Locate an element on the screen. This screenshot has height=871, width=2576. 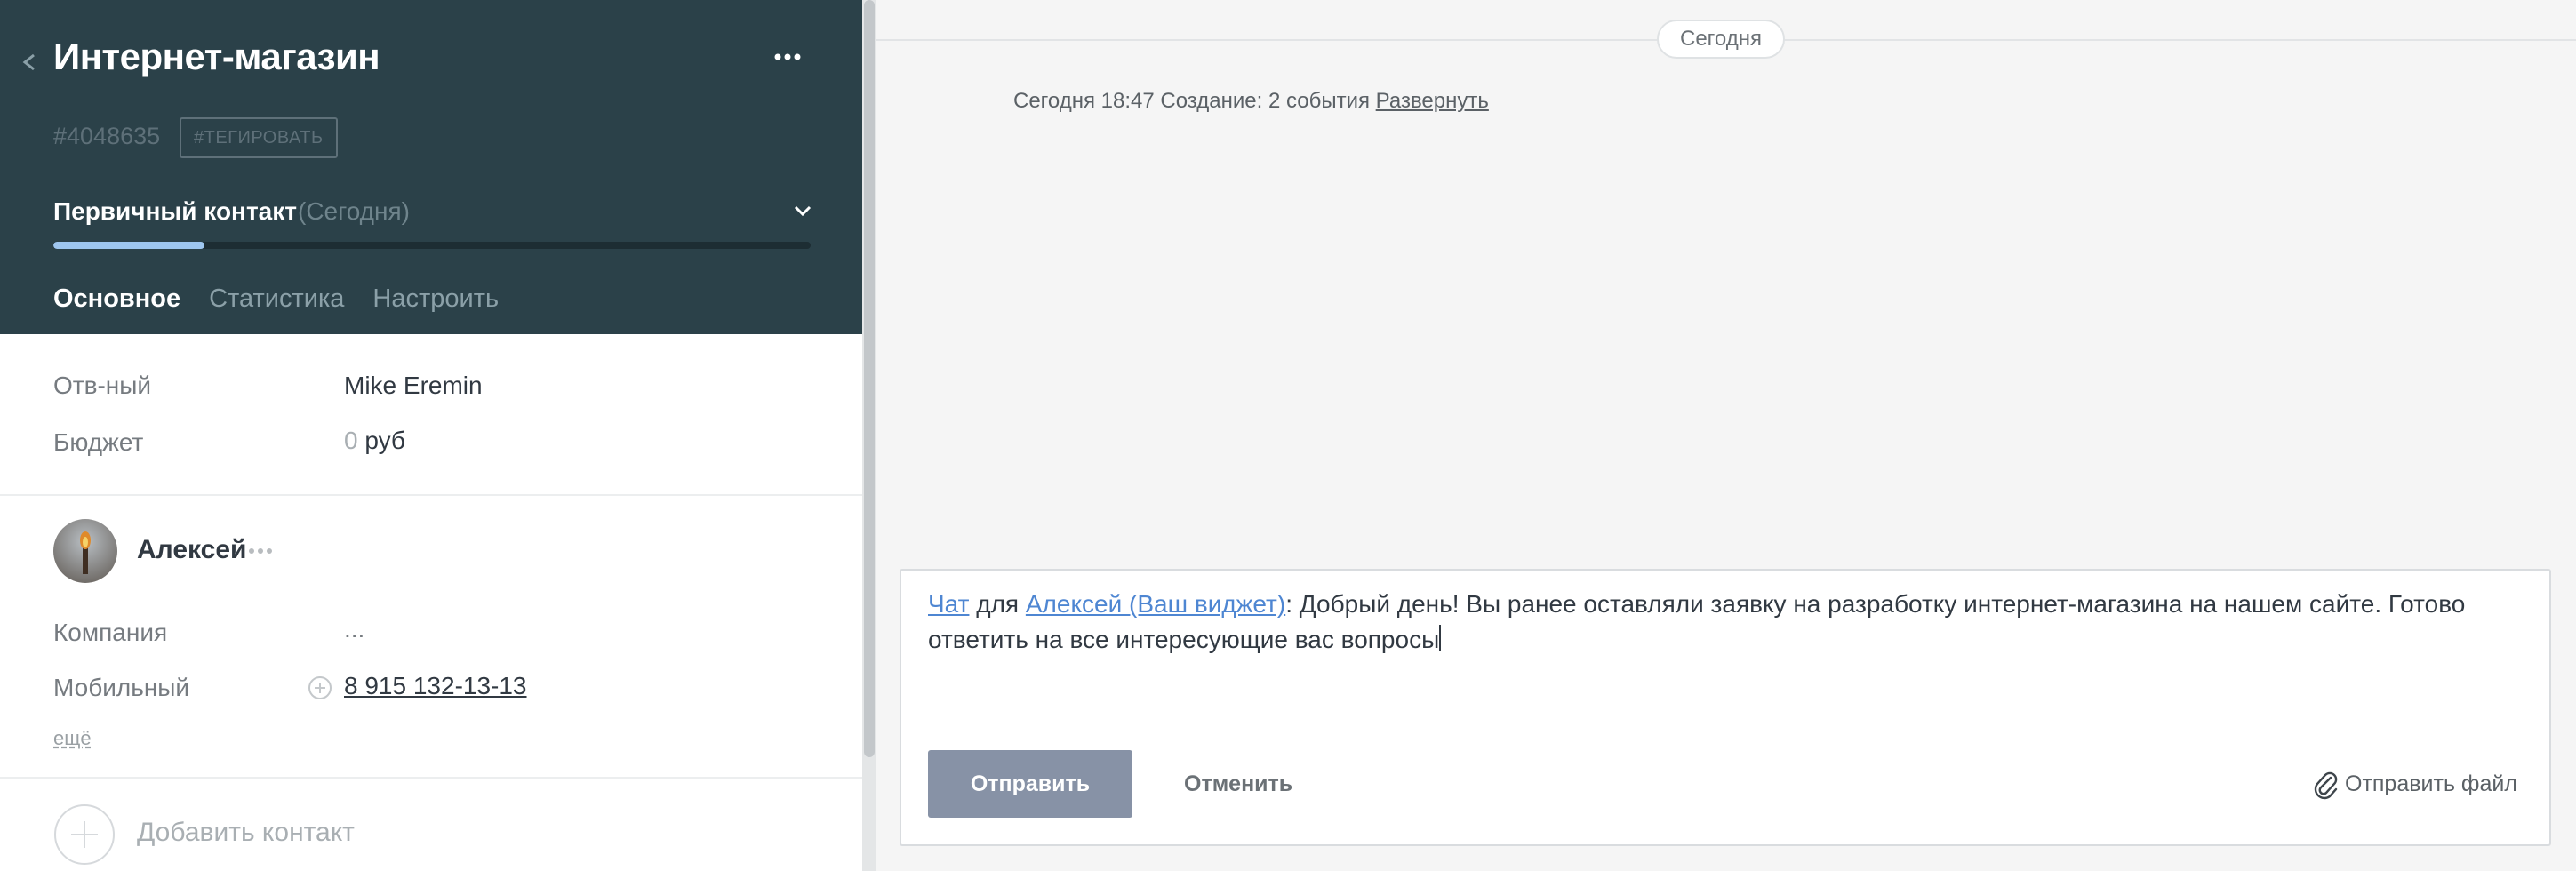
stage-date: (Сегодня) is located at coordinates (354, 211).